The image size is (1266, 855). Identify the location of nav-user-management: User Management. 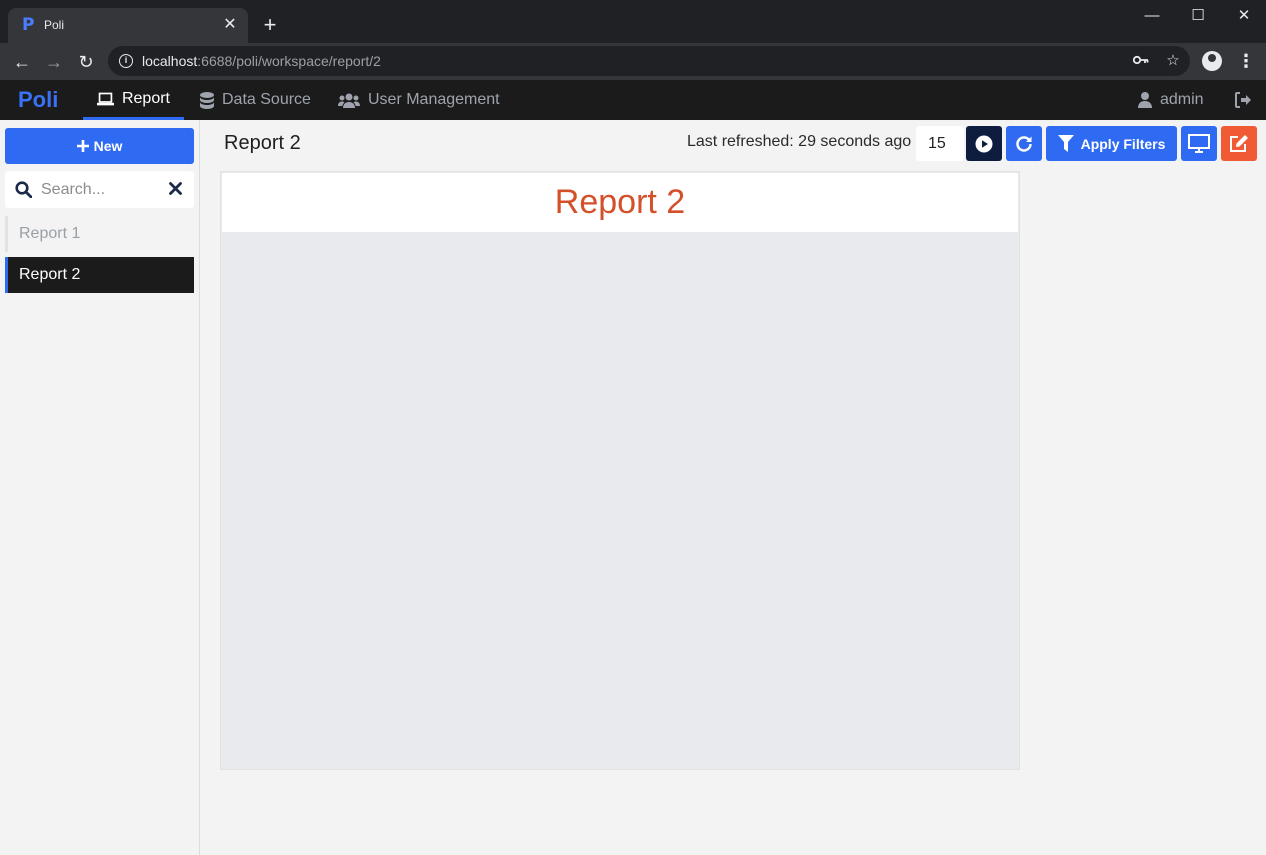
(419, 100).